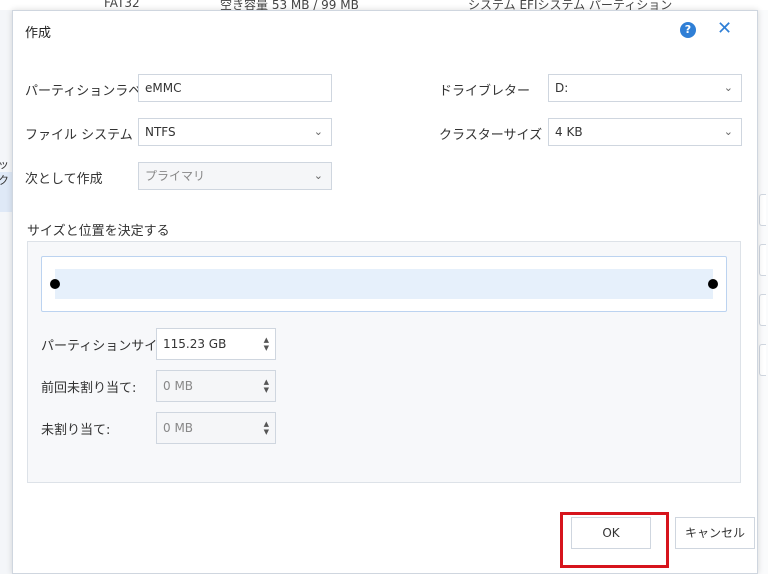 The height and width of the screenshot is (574, 768). Describe the element at coordinates (163, 88) in the screenshot. I see `partition-label-value: eMMC` at that location.